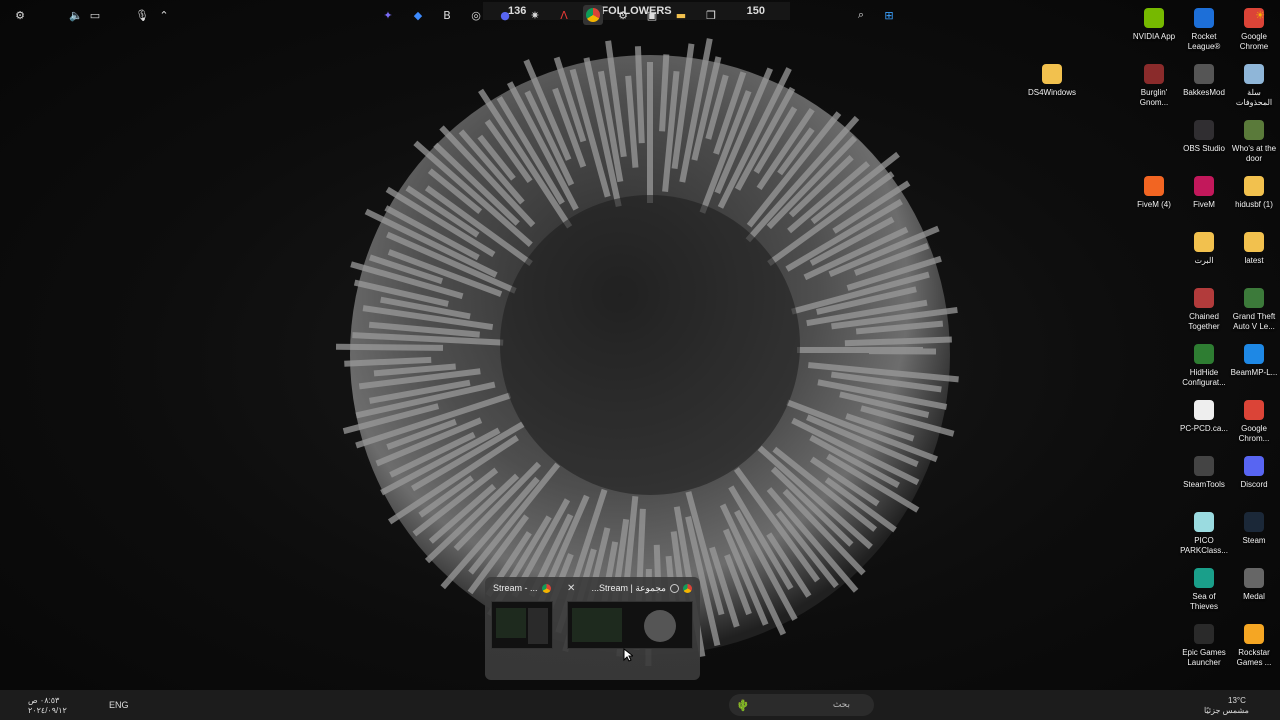  I want to click on desktop-icon-label: Steam, so click(1254, 540).